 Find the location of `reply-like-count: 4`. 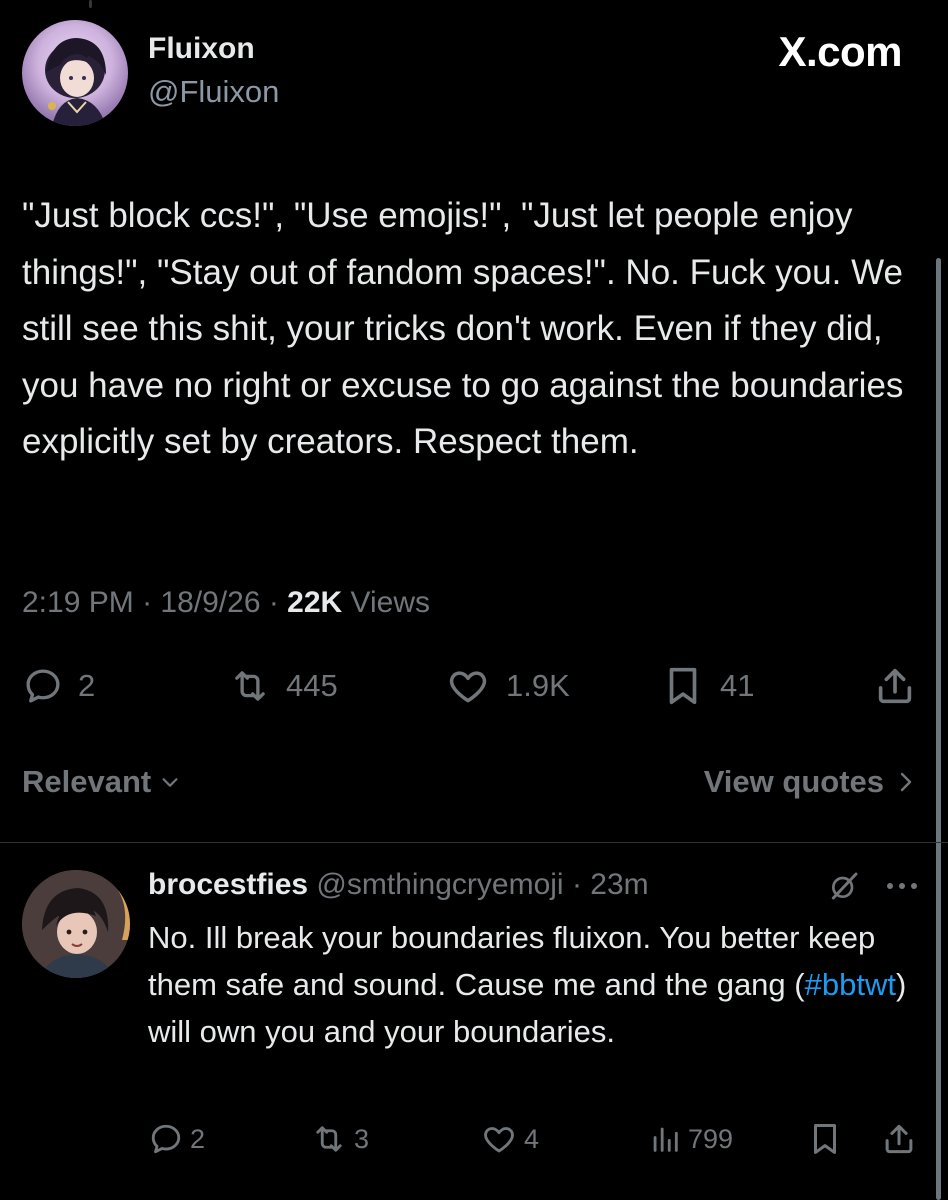

reply-like-count: 4 is located at coordinates (532, 1138).